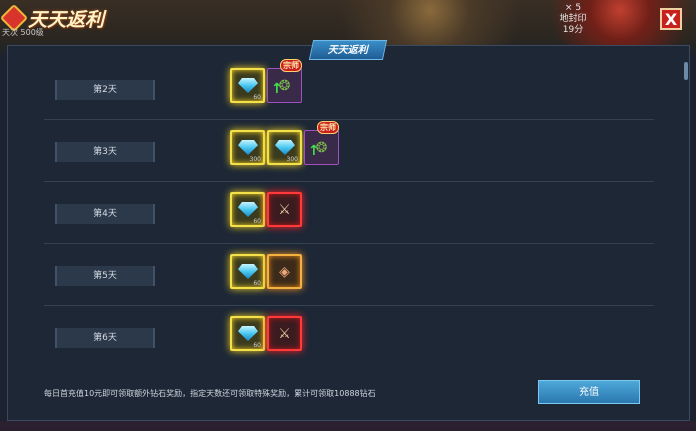 This screenshot has height=431, width=696. What do you see at coordinates (573, 30) in the screenshot?
I see `hud-line: 19分` at bounding box center [573, 30].